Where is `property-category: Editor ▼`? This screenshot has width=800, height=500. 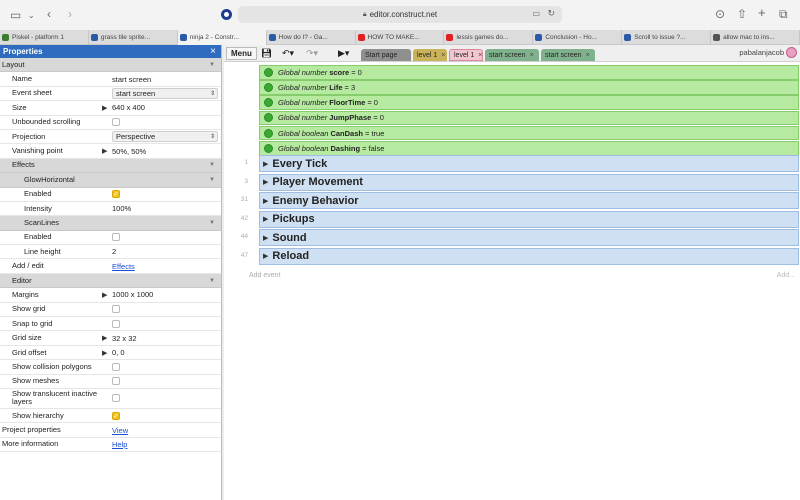
property-category: Editor ▼ is located at coordinates (110, 281).